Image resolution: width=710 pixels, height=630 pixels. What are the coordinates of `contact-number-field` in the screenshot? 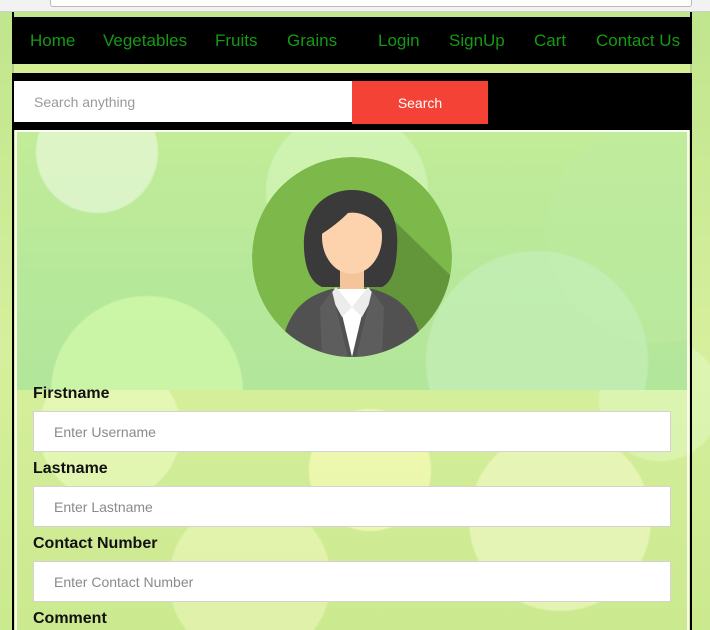 It's located at (352, 581).